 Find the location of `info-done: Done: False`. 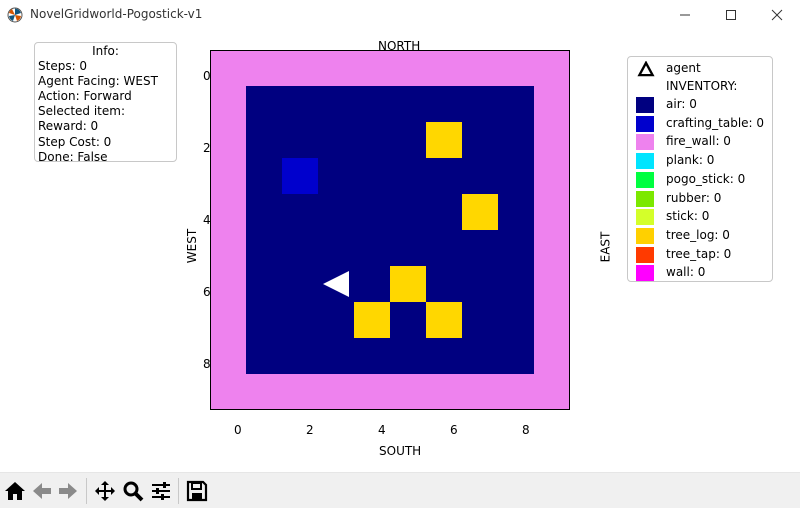

info-done: Done: False is located at coordinates (73, 156).